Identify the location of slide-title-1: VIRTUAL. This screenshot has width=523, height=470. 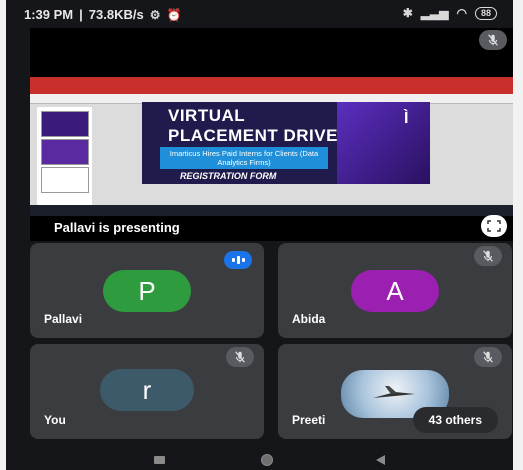
(207, 115).